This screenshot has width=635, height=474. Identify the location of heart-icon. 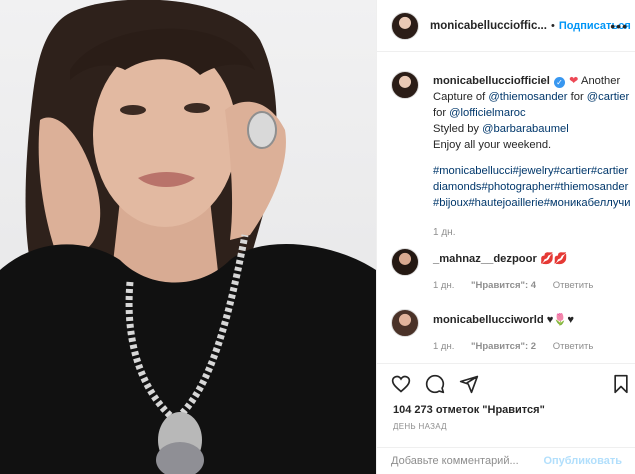
(401, 384).